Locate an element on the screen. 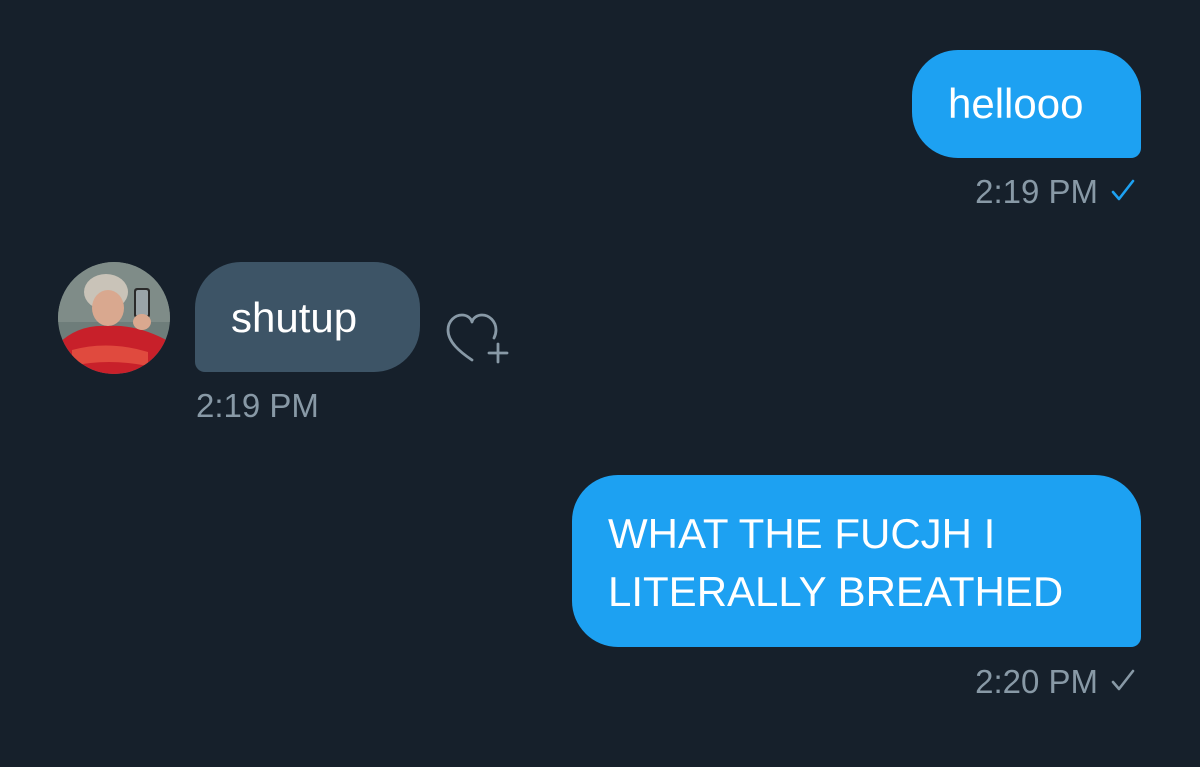 This screenshot has height=767, width=1200. avatar-photo is located at coordinates (114, 318).